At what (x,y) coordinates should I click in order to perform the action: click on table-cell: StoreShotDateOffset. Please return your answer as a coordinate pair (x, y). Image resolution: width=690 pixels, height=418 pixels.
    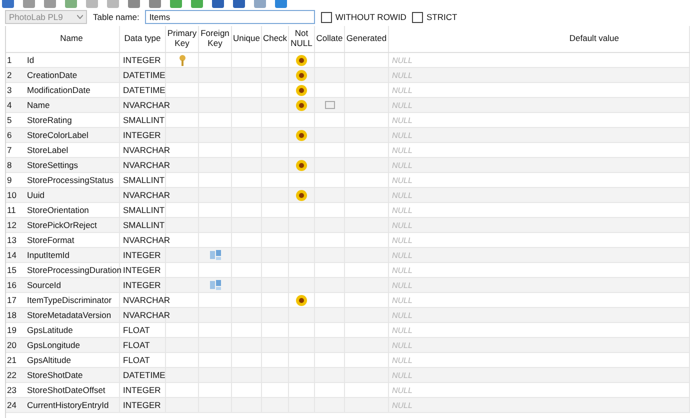
    Looking at the image, I should click on (72, 390).